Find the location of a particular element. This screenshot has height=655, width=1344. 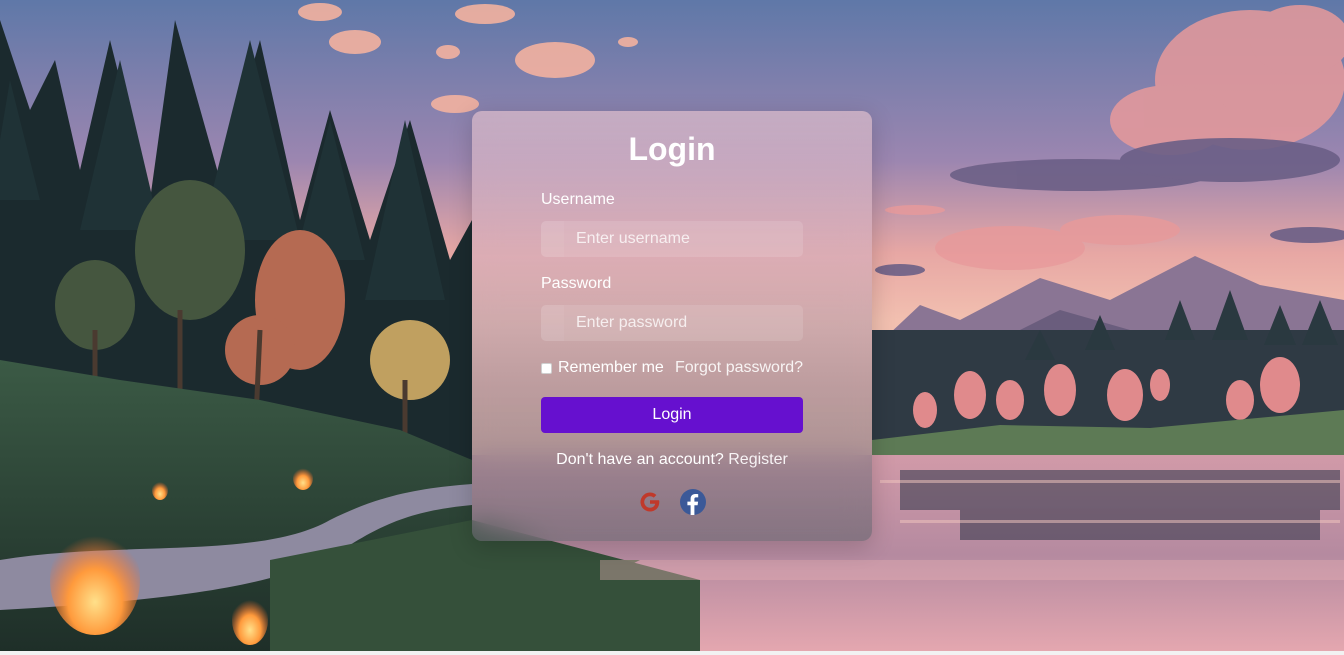

user-icon is located at coordinates (552, 239).